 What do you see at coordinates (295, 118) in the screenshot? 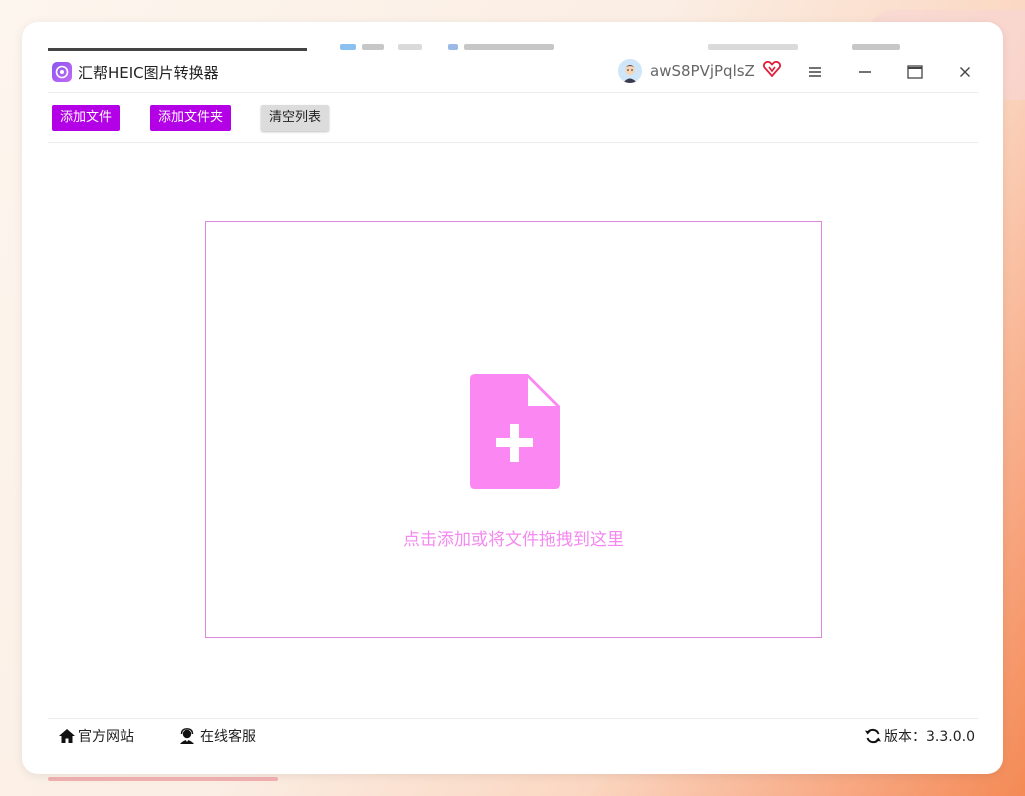
I see `clear-list-button: 清空列表` at bounding box center [295, 118].